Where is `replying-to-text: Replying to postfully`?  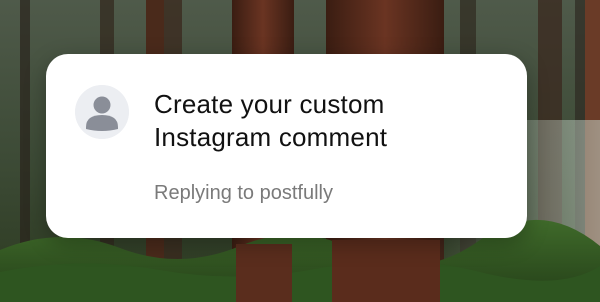
replying-to-text: Replying to postfully is located at coordinates (243, 193).